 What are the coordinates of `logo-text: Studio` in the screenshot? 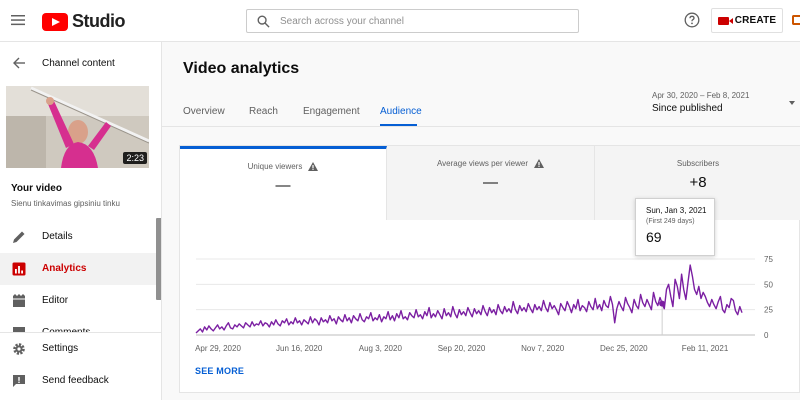 It's located at (99, 21).